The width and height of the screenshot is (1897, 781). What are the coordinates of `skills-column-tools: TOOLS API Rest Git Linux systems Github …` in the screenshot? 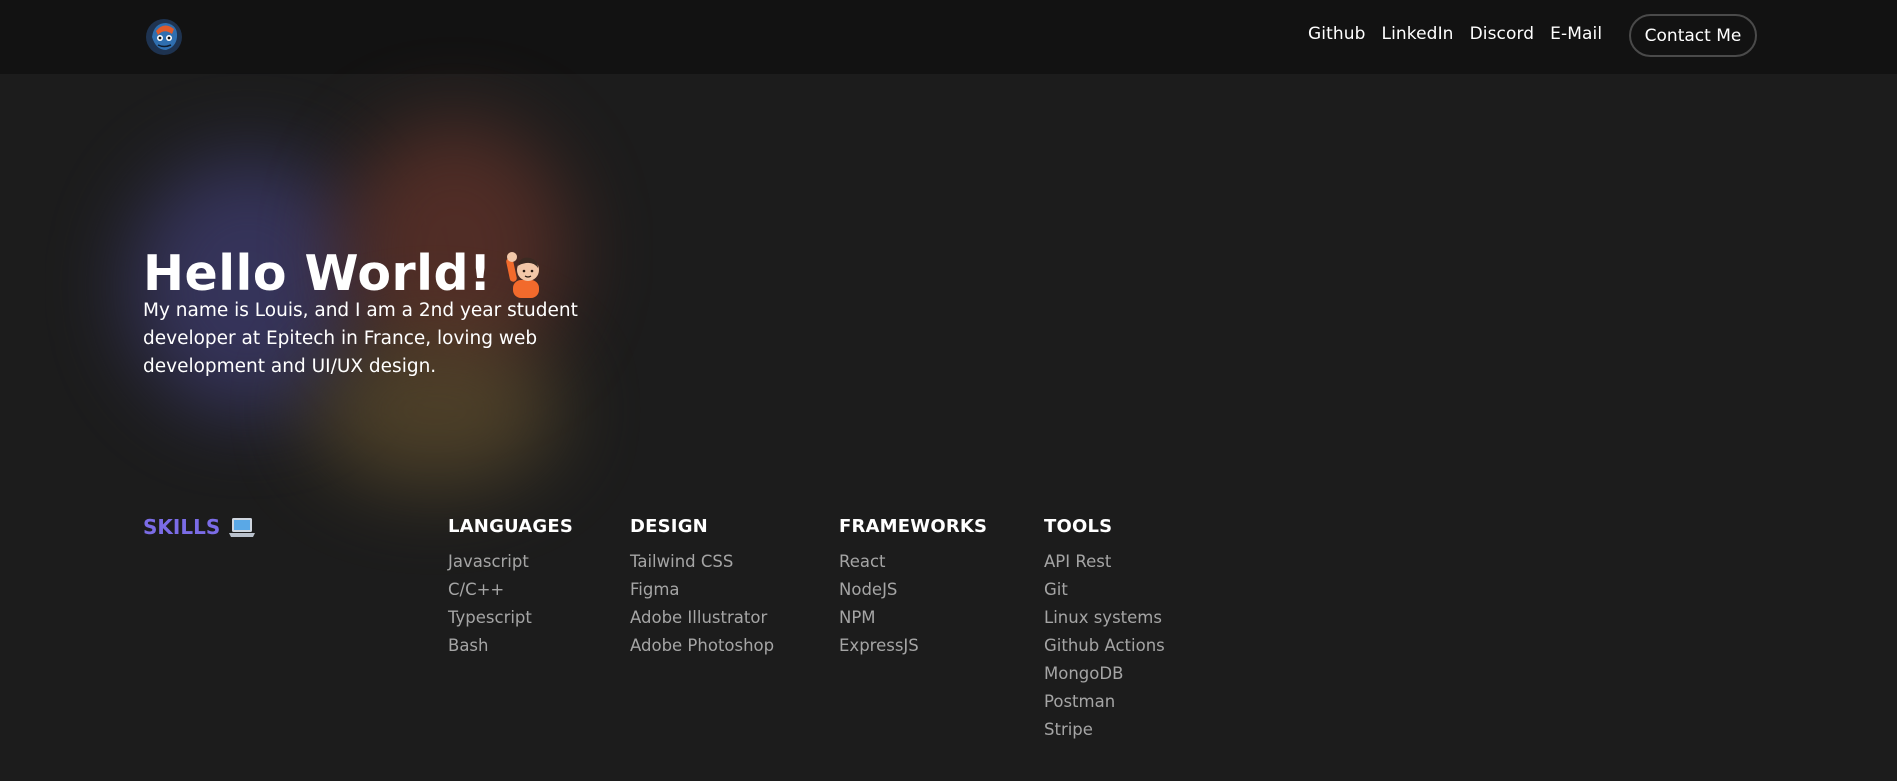 It's located at (1104, 630).